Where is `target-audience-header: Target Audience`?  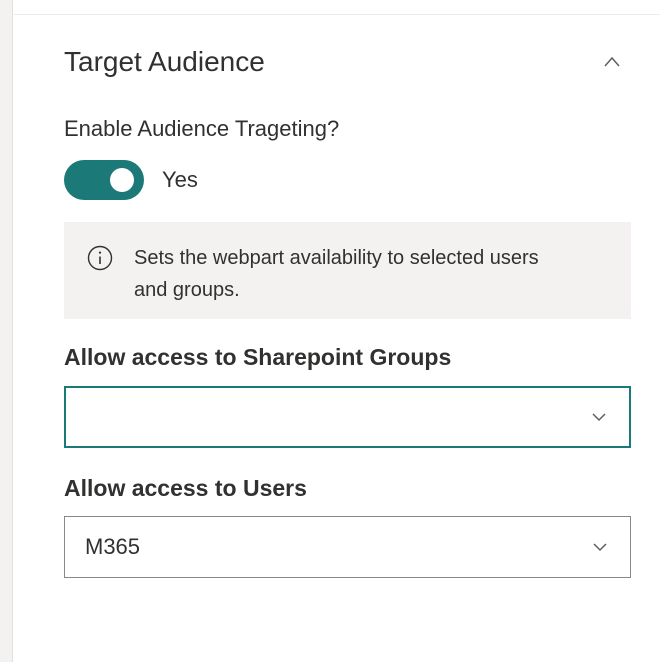
target-audience-header: Target Audience is located at coordinates (347, 62).